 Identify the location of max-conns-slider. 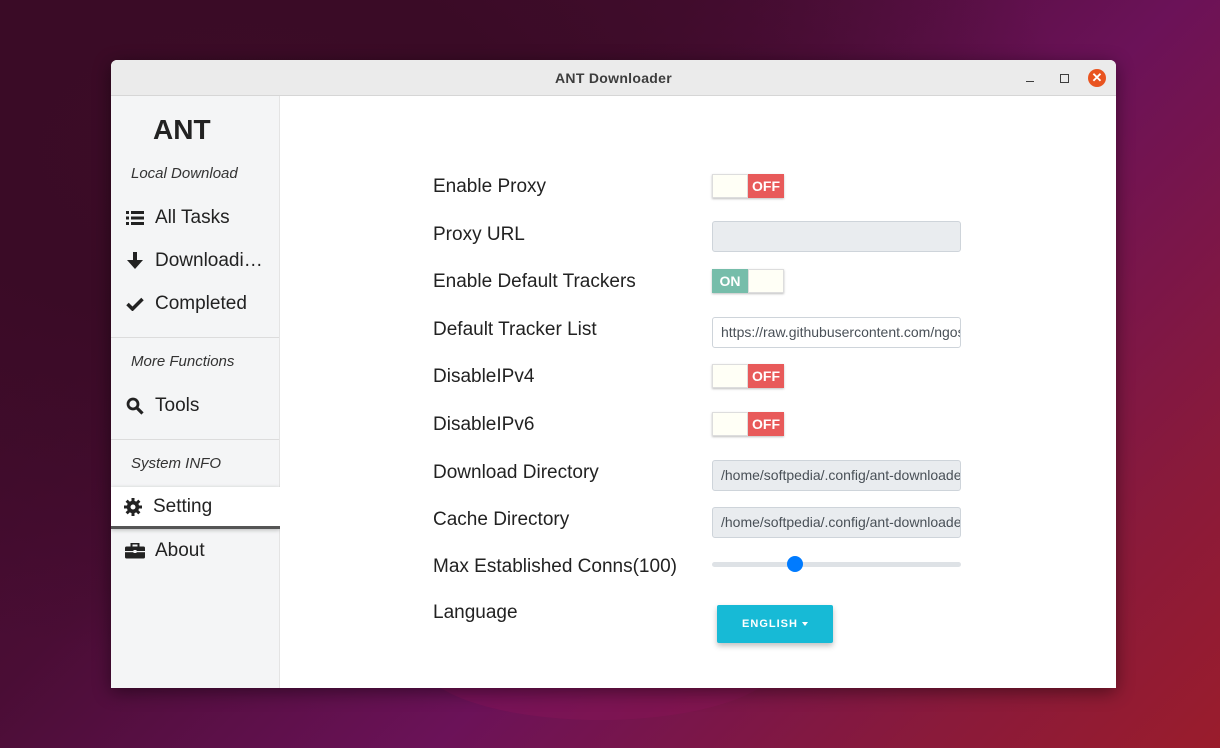
(836, 564).